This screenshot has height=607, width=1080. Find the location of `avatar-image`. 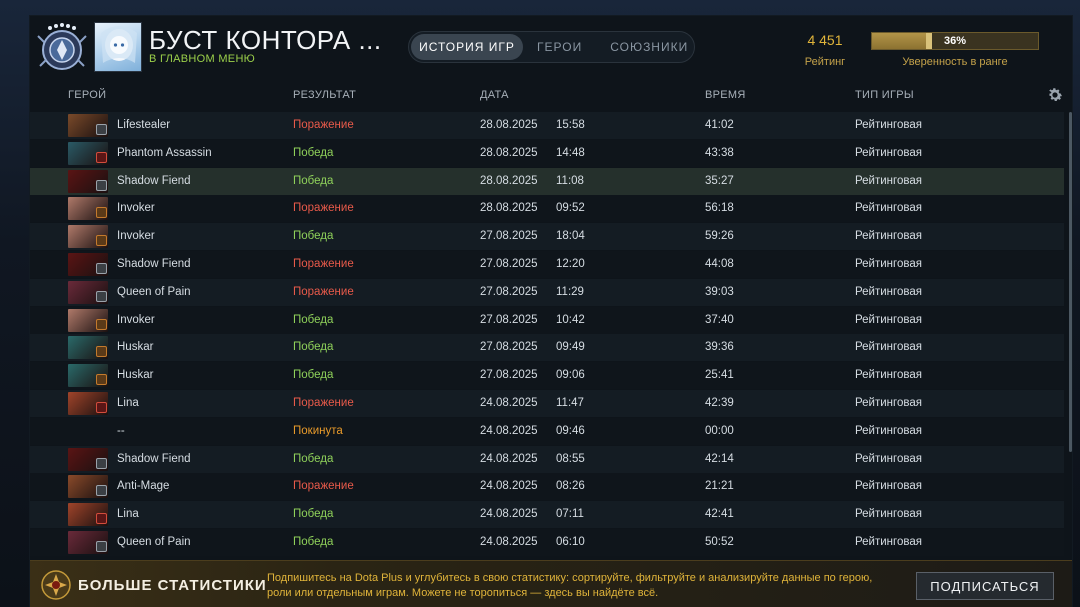

avatar-image is located at coordinates (119, 44).